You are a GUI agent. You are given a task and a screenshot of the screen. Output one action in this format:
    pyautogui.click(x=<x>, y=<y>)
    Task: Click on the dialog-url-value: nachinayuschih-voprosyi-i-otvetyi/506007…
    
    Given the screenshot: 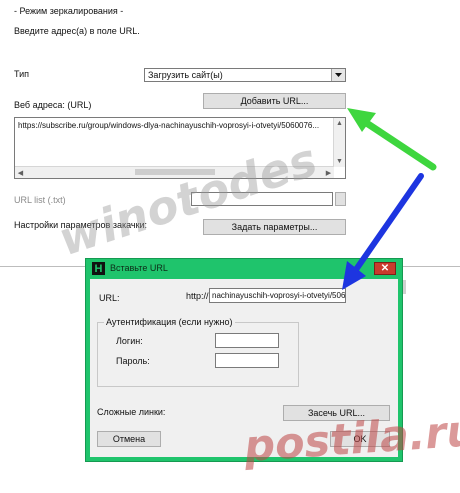 What is the action you would take?
    pyautogui.click(x=279, y=295)
    